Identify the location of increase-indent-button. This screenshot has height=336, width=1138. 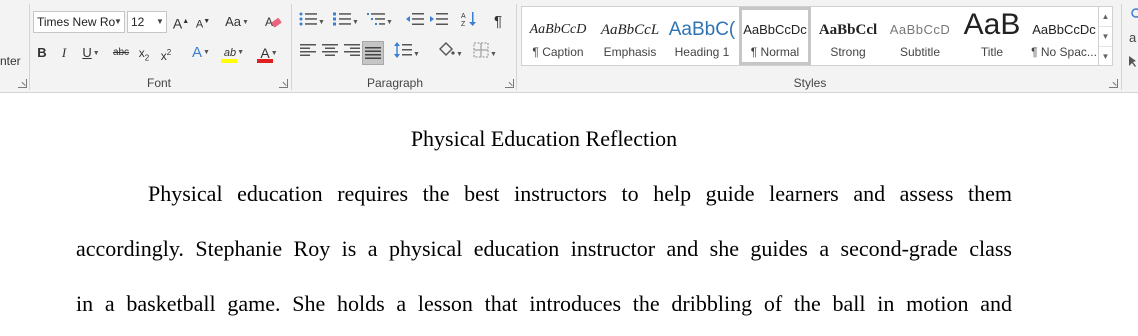
(439, 22).